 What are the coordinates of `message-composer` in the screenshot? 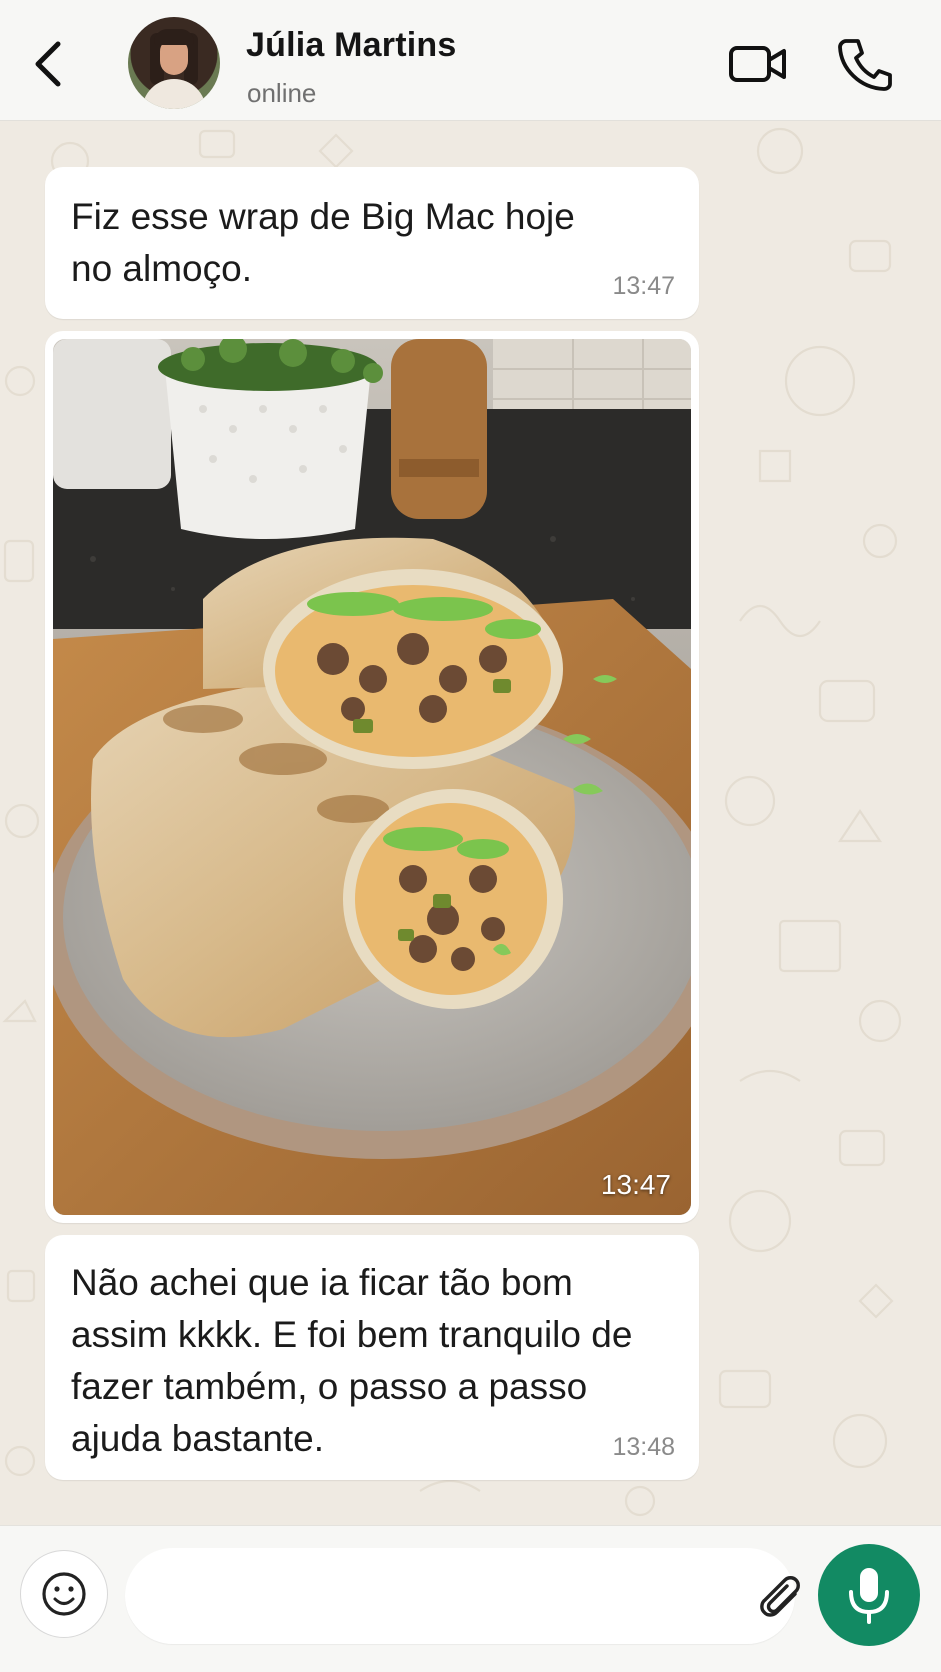 It's located at (470, 1598).